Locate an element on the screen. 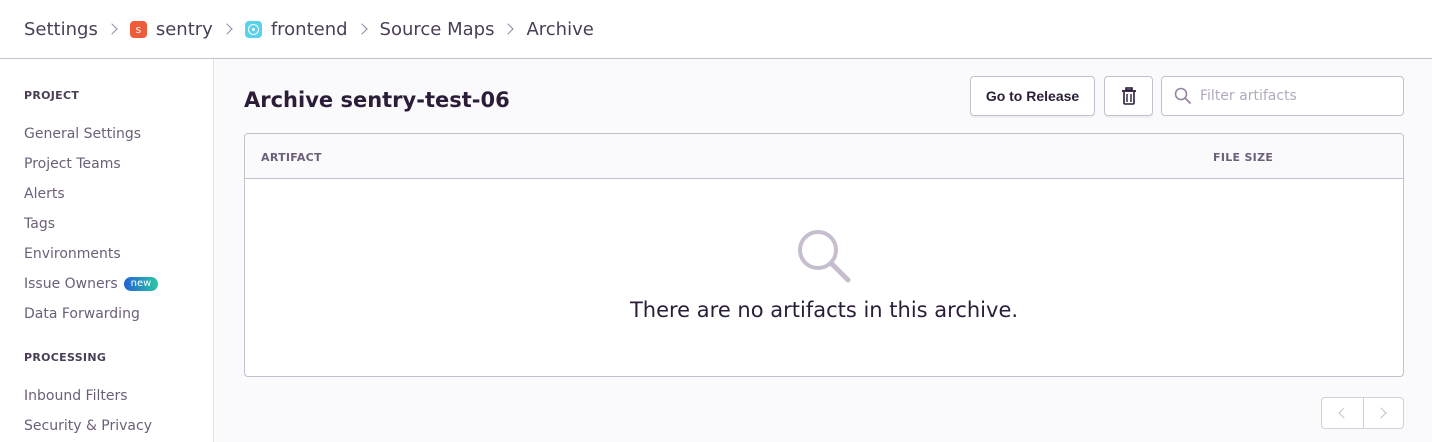  breadcrumb-source-maps-label: Source Maps is located at coordinates (437, 29).